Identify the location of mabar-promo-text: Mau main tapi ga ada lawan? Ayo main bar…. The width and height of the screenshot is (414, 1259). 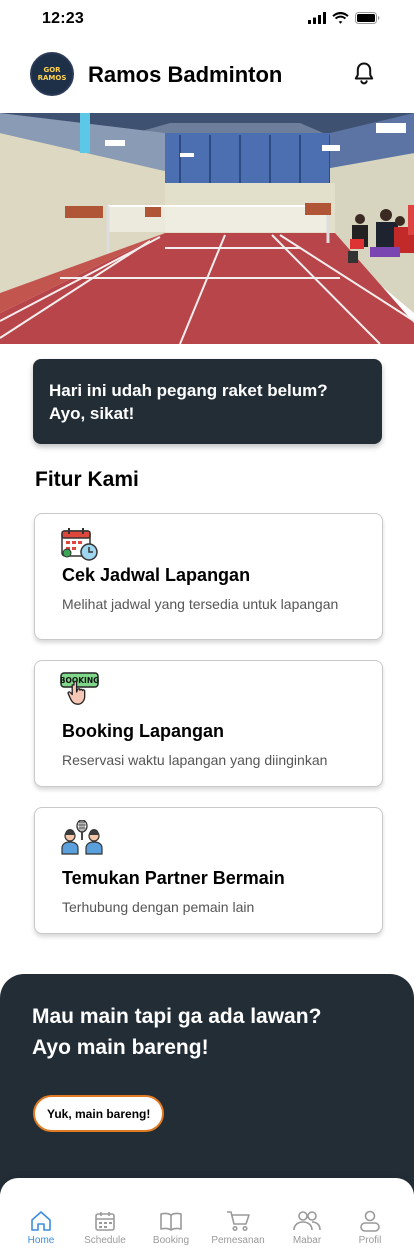
(176, 1032).